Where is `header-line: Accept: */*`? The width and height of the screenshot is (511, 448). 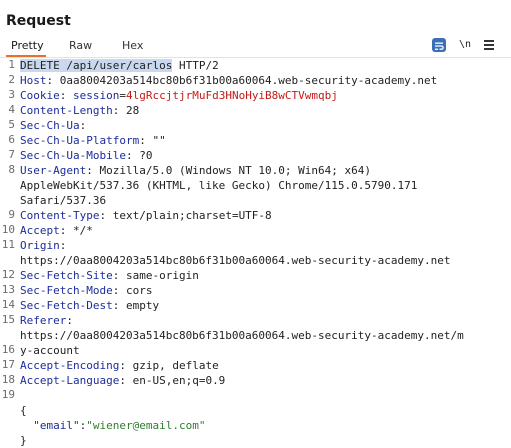 header-line: Accept: */* is located at coordinates (56, 230).